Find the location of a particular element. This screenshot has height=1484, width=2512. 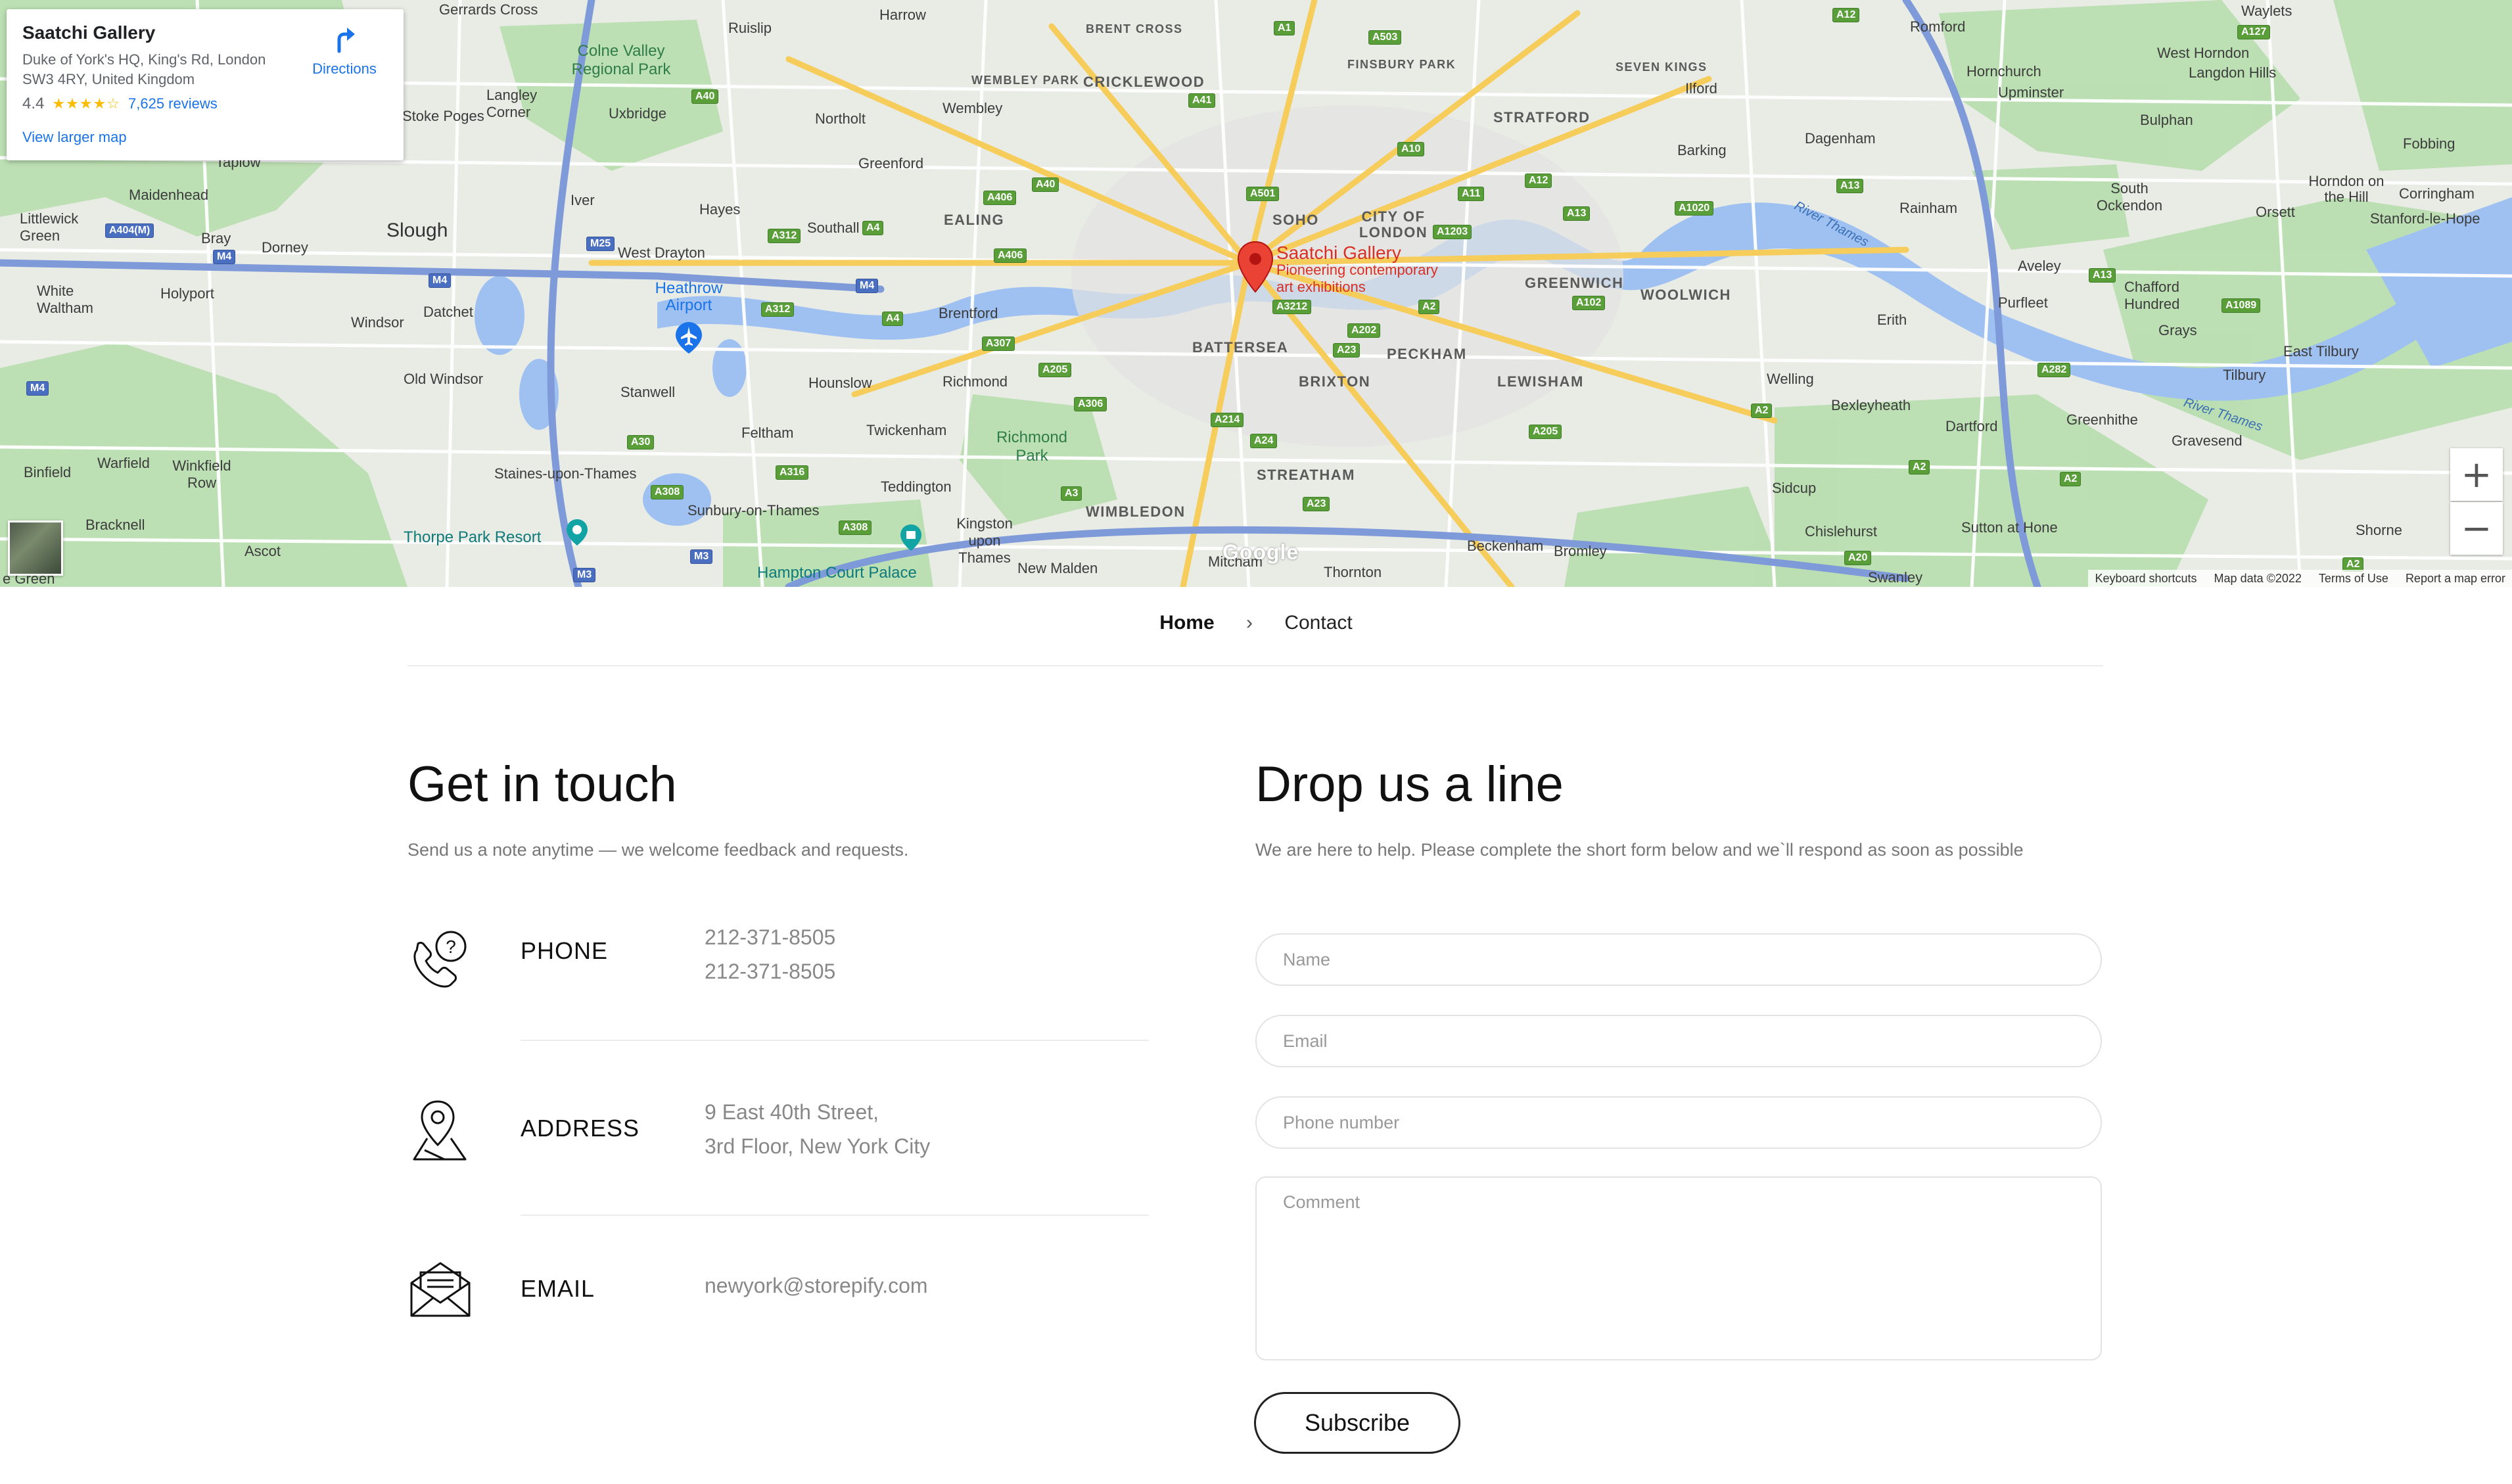

map-label: Windsor is located at coordinates (377, 322).